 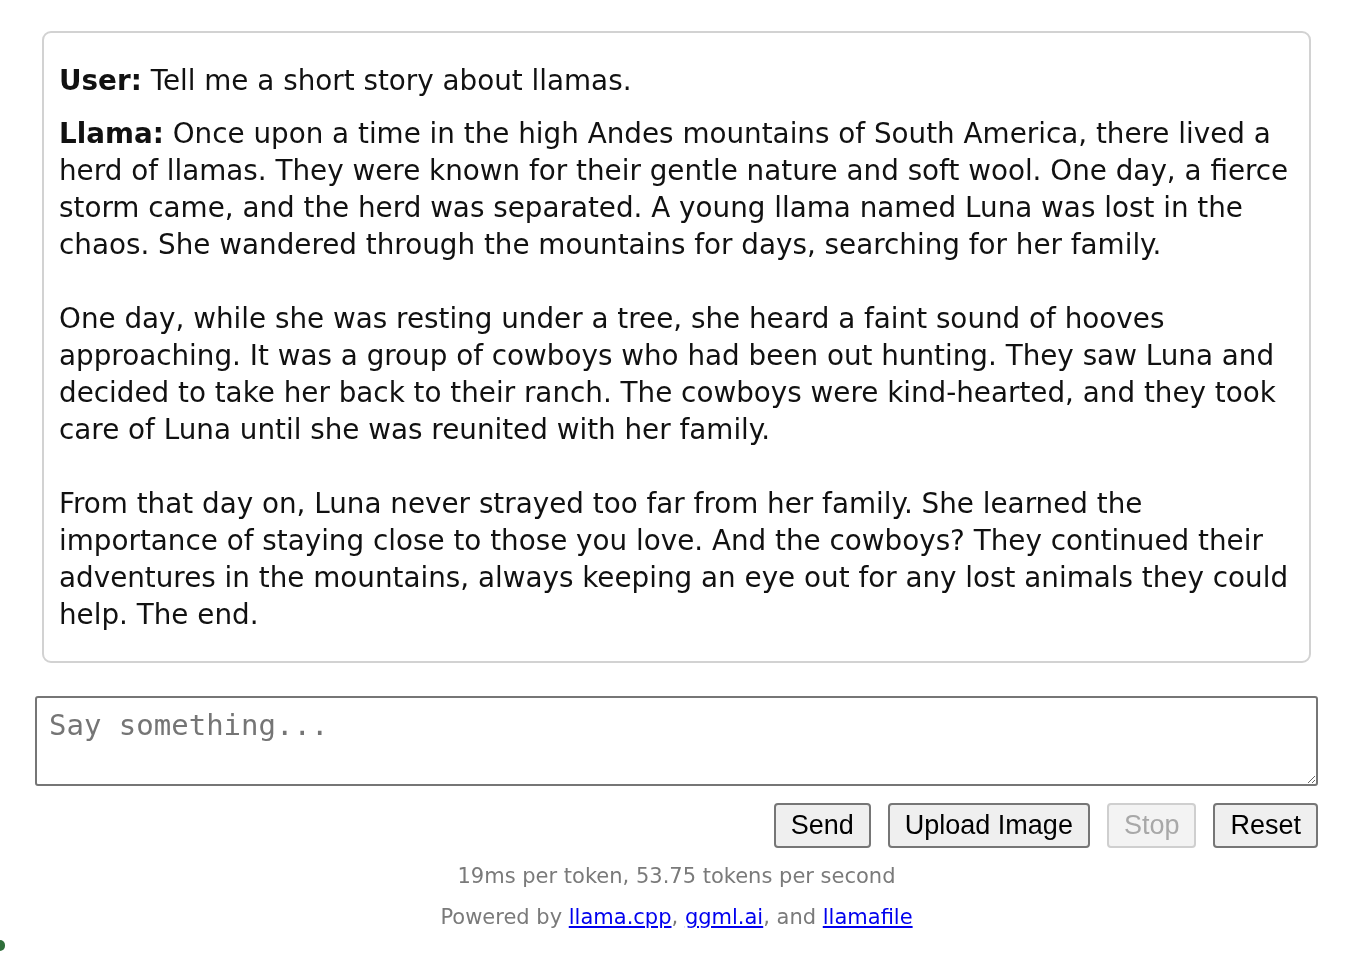 What do you see at coordinates (620, 917) in the screenshot?
I see `footer-link: llama.cpp` at bounding box center [620, 917].